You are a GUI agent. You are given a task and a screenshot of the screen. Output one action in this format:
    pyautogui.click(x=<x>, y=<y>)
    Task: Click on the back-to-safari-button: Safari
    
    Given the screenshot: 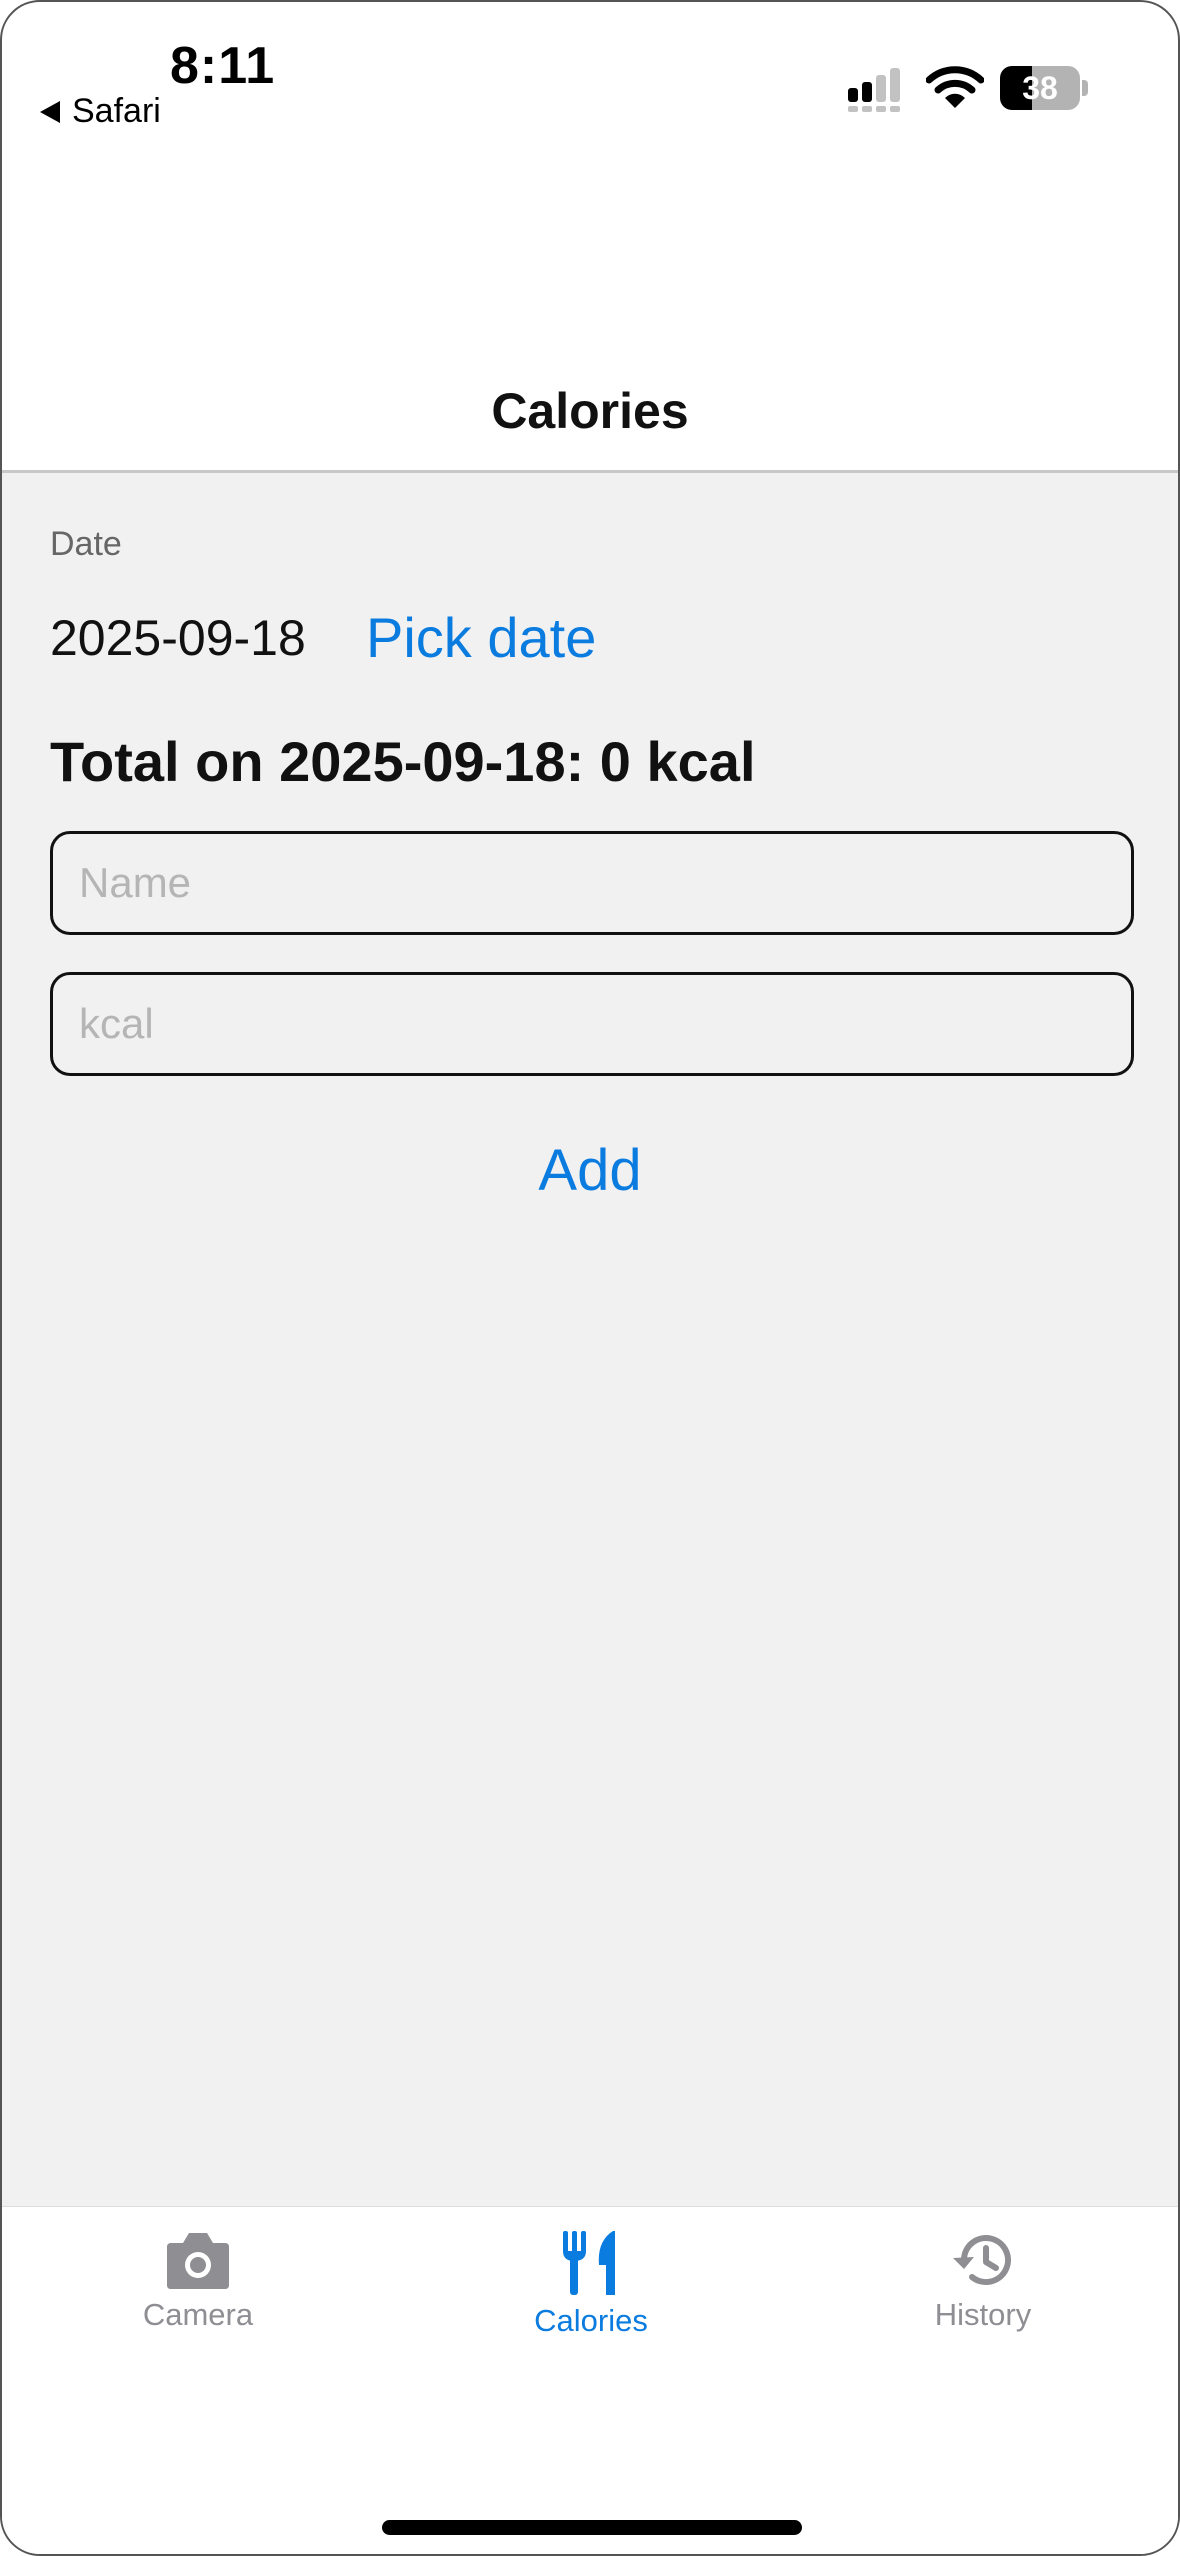 What is the action you would take?
    pyautogui.click(x=100, y=111)
    